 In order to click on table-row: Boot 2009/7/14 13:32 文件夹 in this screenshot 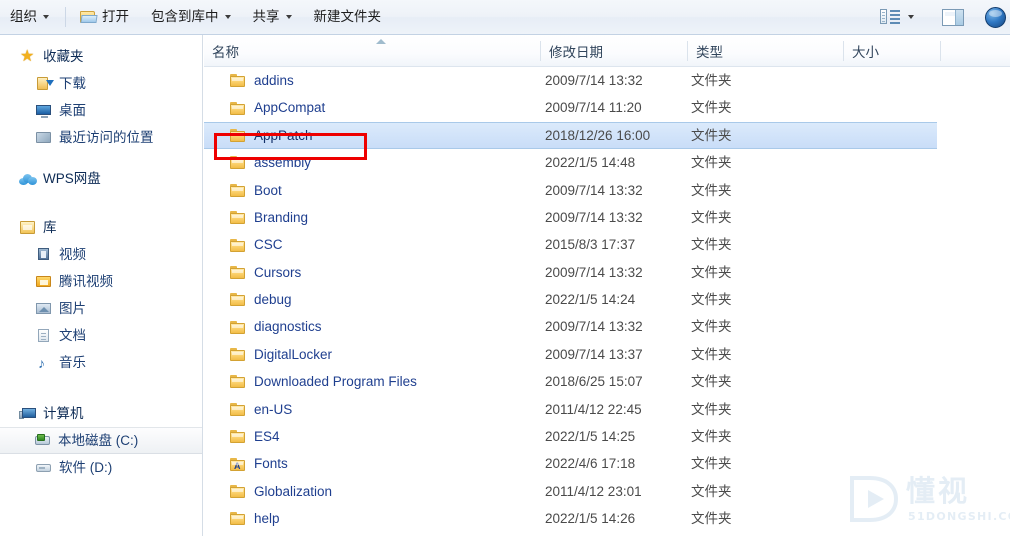, I will do `click(607, 190)`.